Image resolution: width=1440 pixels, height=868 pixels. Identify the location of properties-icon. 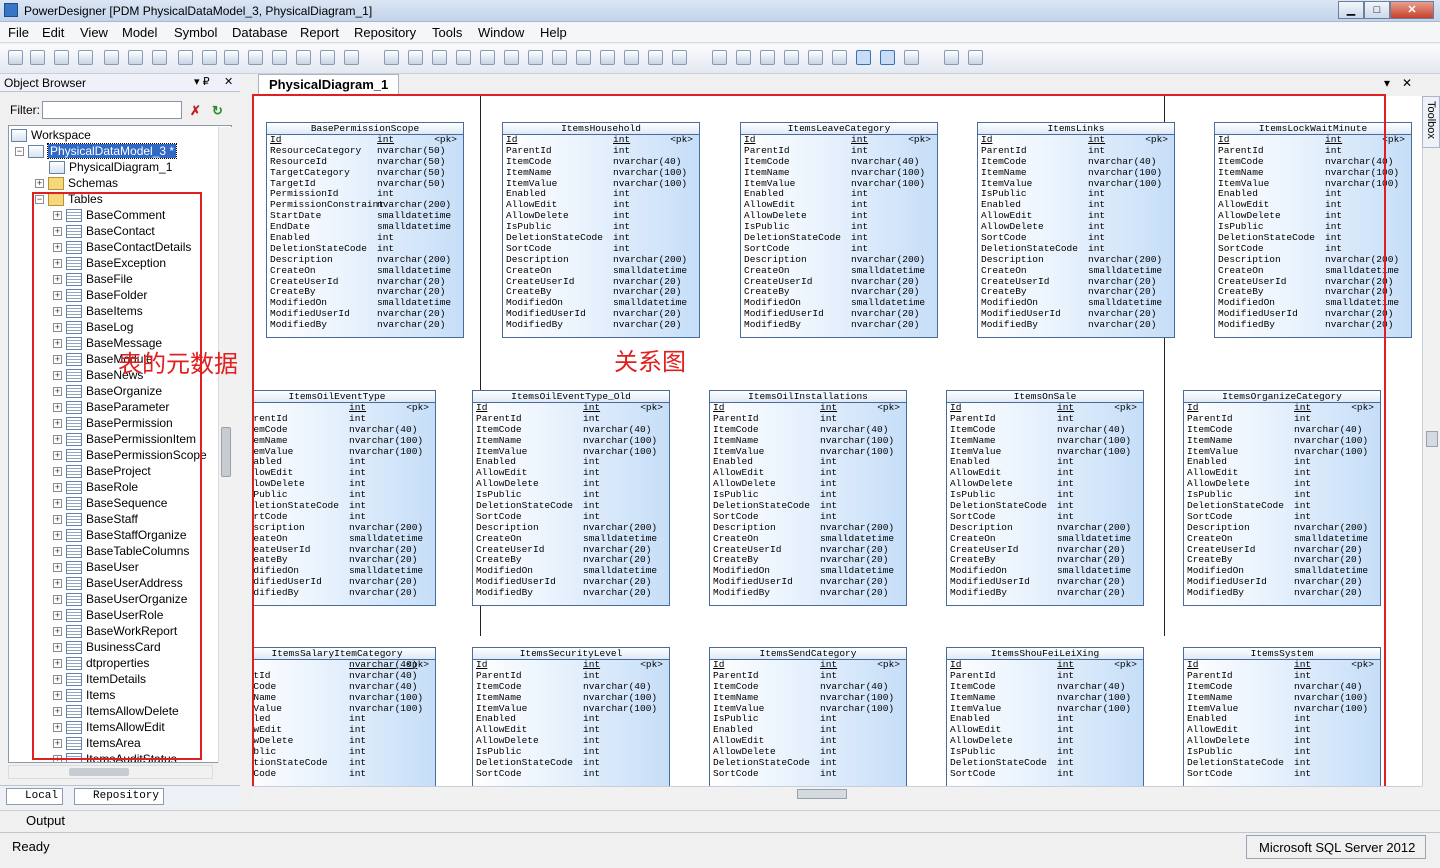
(351, 57).